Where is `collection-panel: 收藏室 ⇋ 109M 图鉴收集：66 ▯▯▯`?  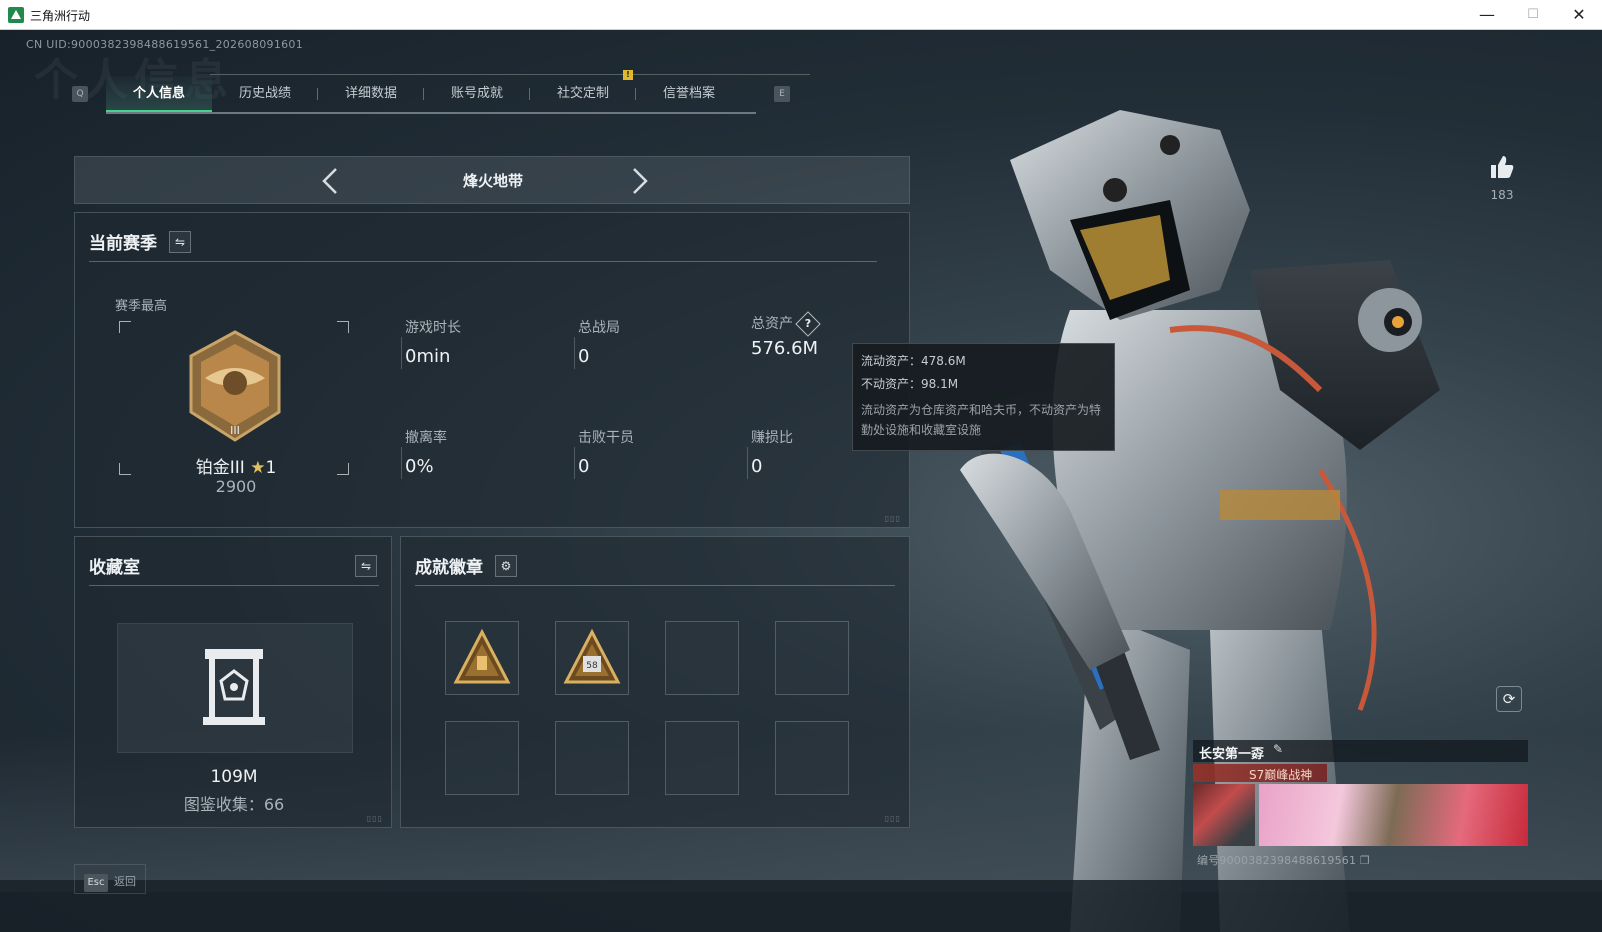
collection-panel: 收藏室 ⇋ 109M 图鉴收集：66 ▯▯▯ is located at coordinates (233, 682).